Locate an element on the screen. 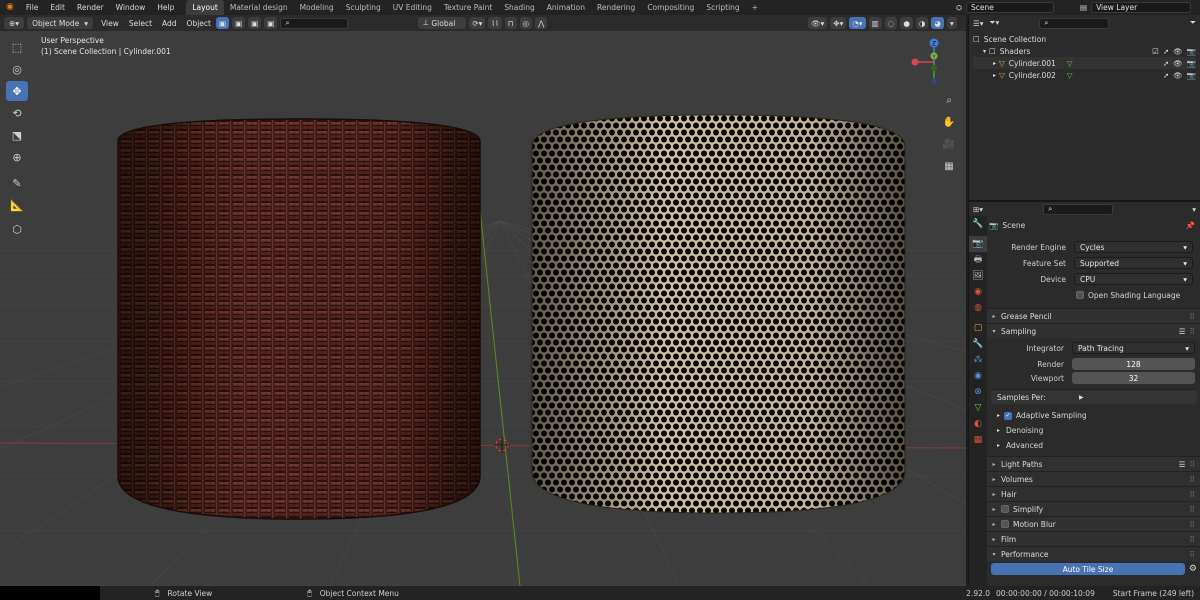 This screenshot has height=600, width=1200. move-tool: ✥ is located at coordinates (17, 91).